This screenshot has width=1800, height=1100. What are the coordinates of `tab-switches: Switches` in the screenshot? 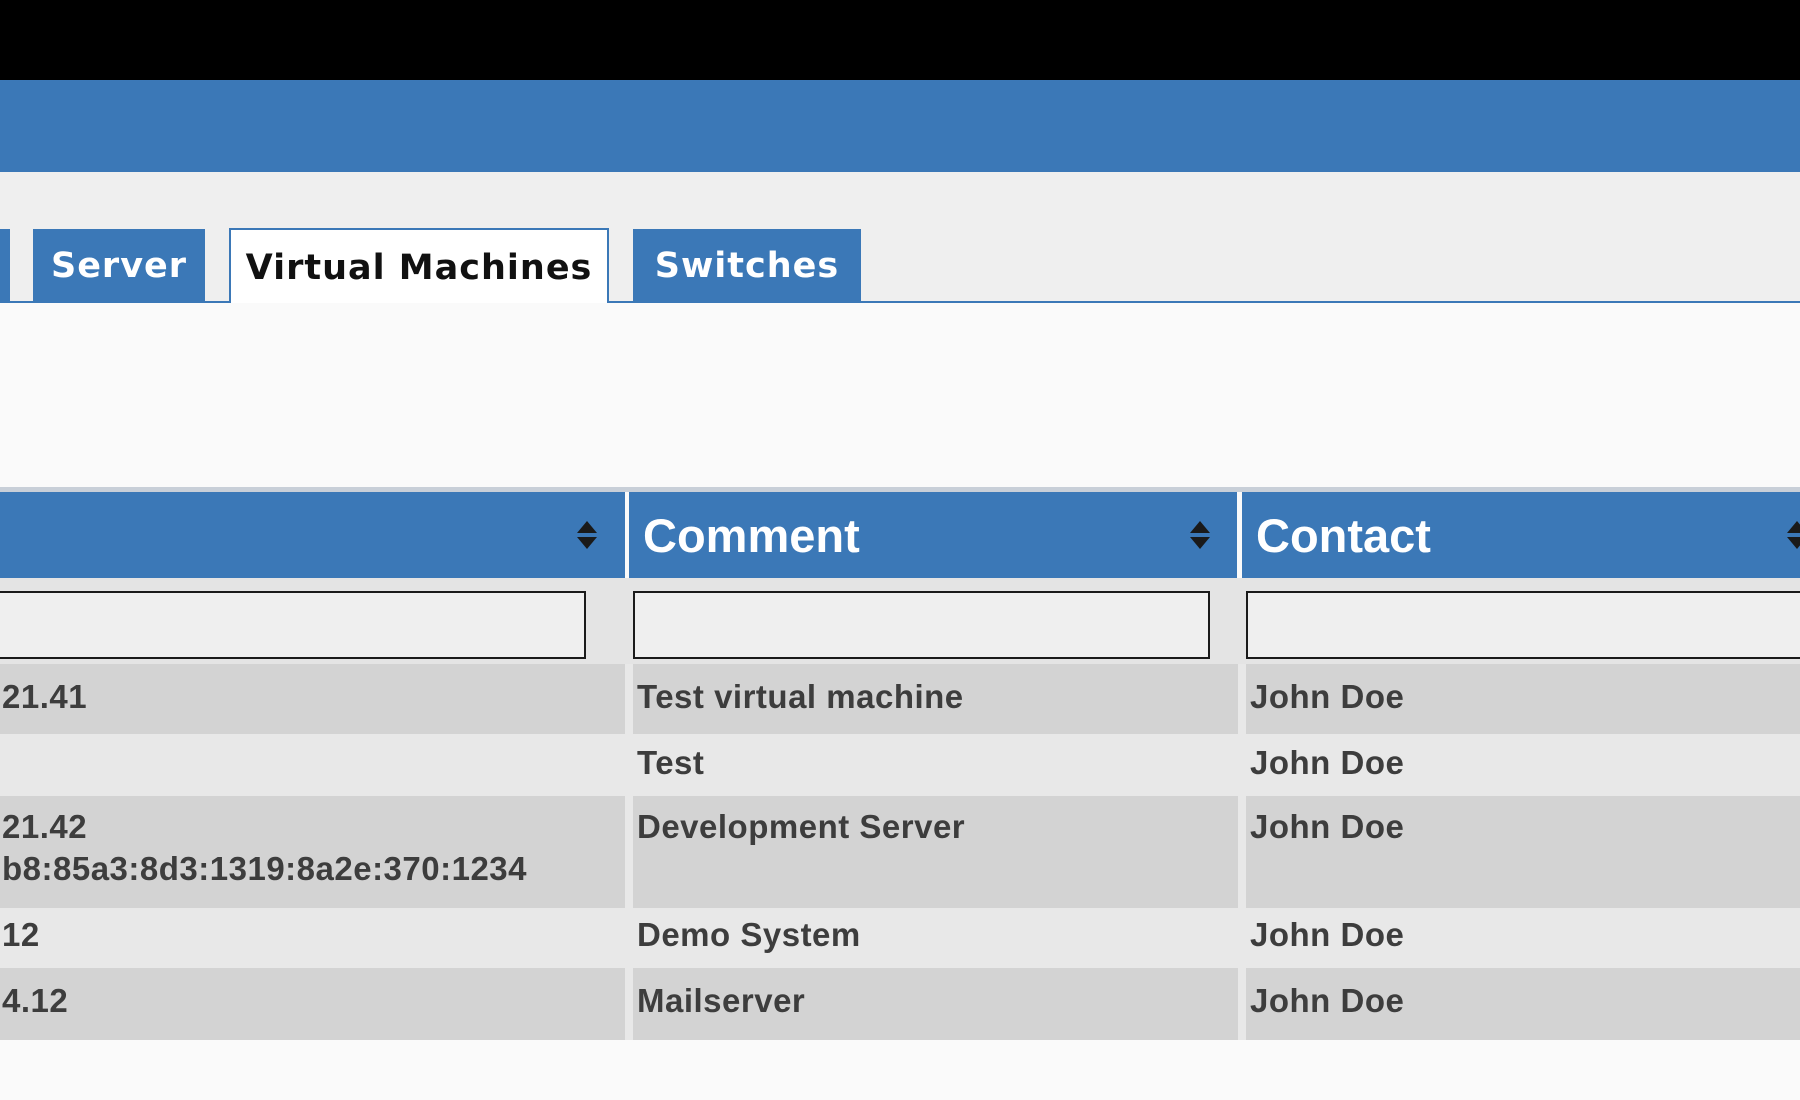 It's located at (747, 266).